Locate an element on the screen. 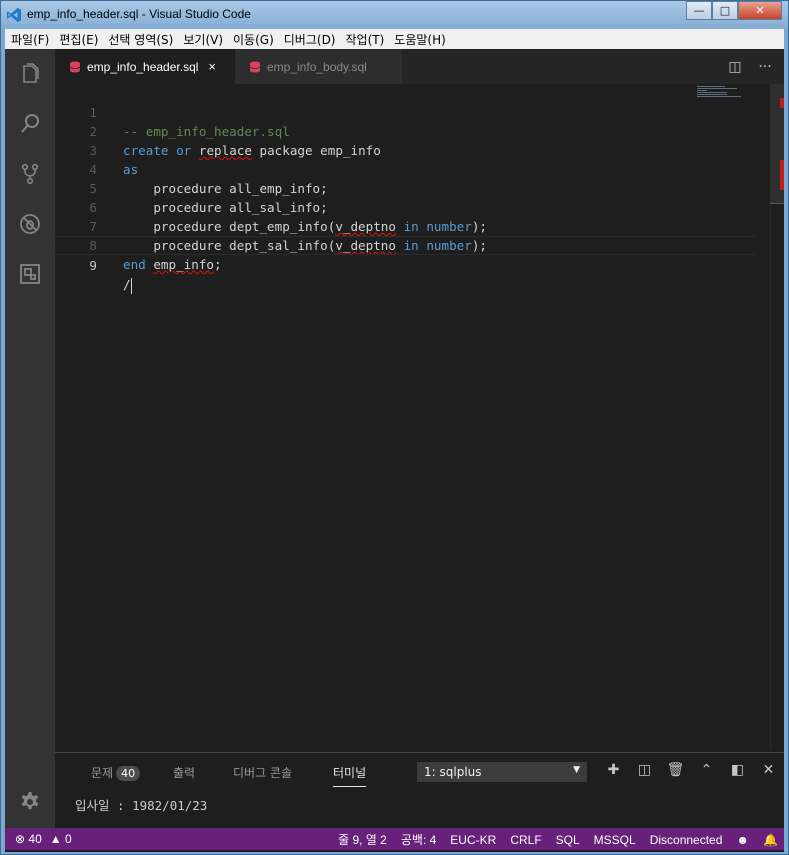 Image resolution: width=789 pixels, height=855 pixels. tab-debug-console: 디버그 콘솔 is located at coordinates (262, 772).